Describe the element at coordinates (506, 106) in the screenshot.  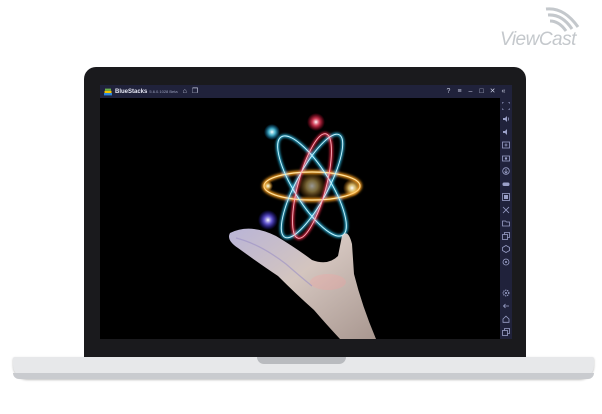
I see `fullscreen-icon` at that location.